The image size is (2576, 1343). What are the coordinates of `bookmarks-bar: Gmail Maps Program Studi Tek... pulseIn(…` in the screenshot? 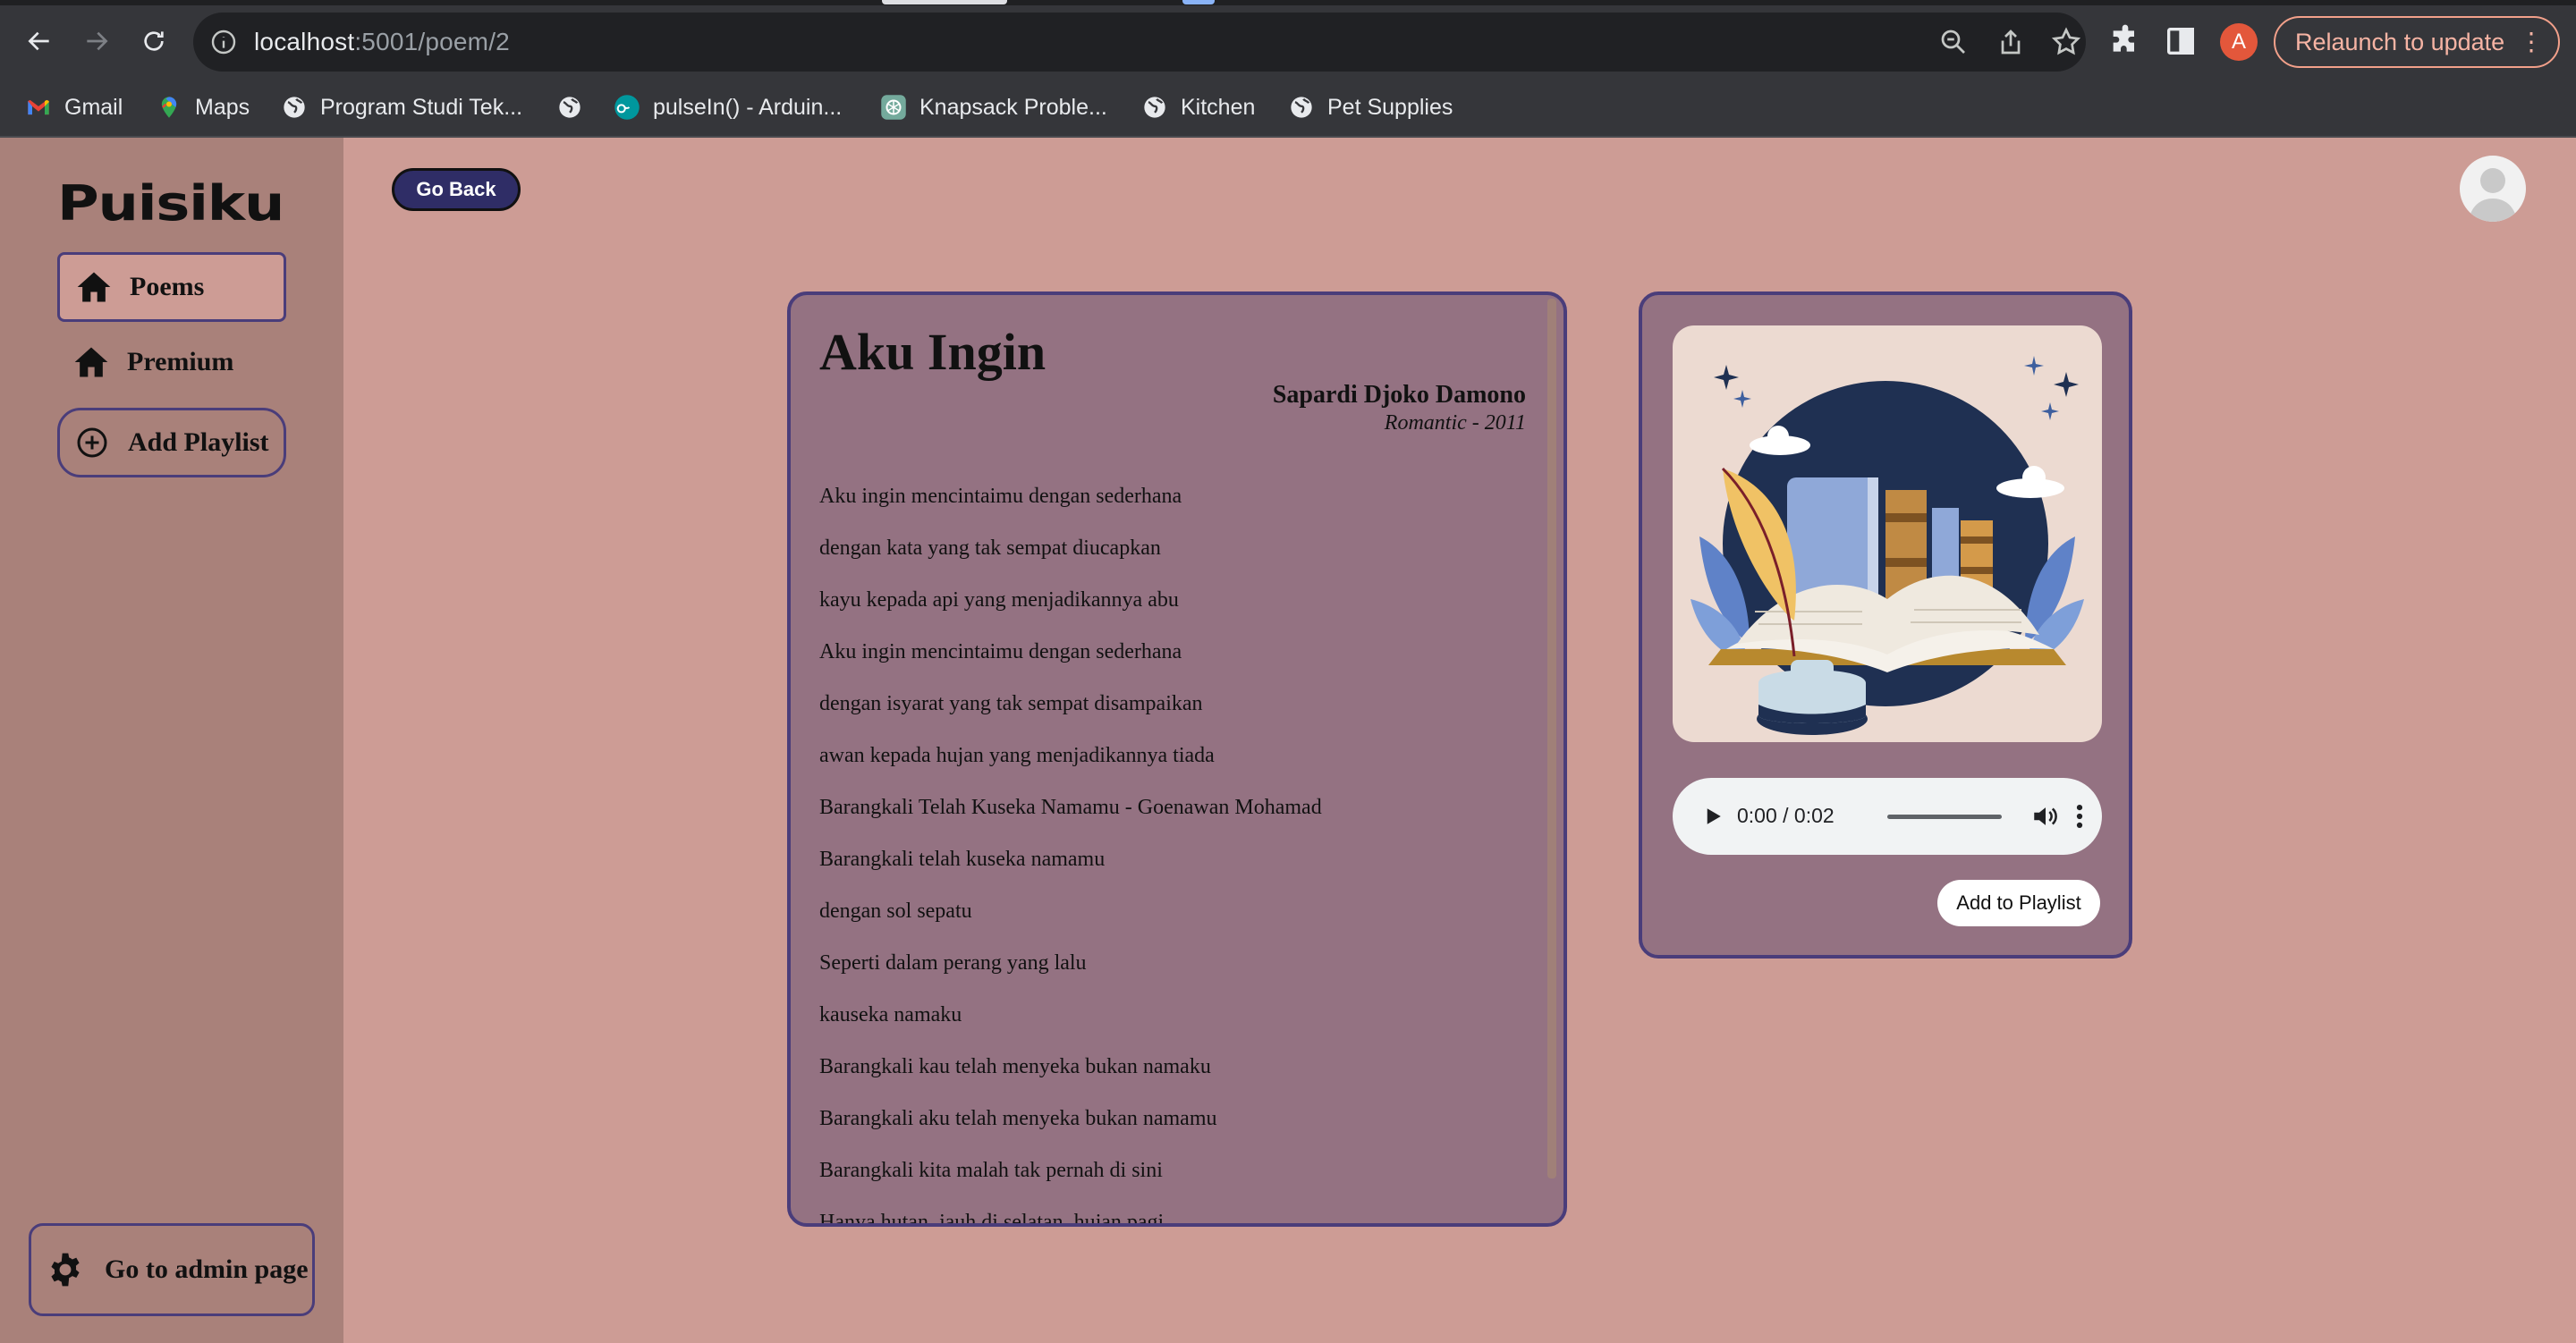 It's located at (1288, 107).